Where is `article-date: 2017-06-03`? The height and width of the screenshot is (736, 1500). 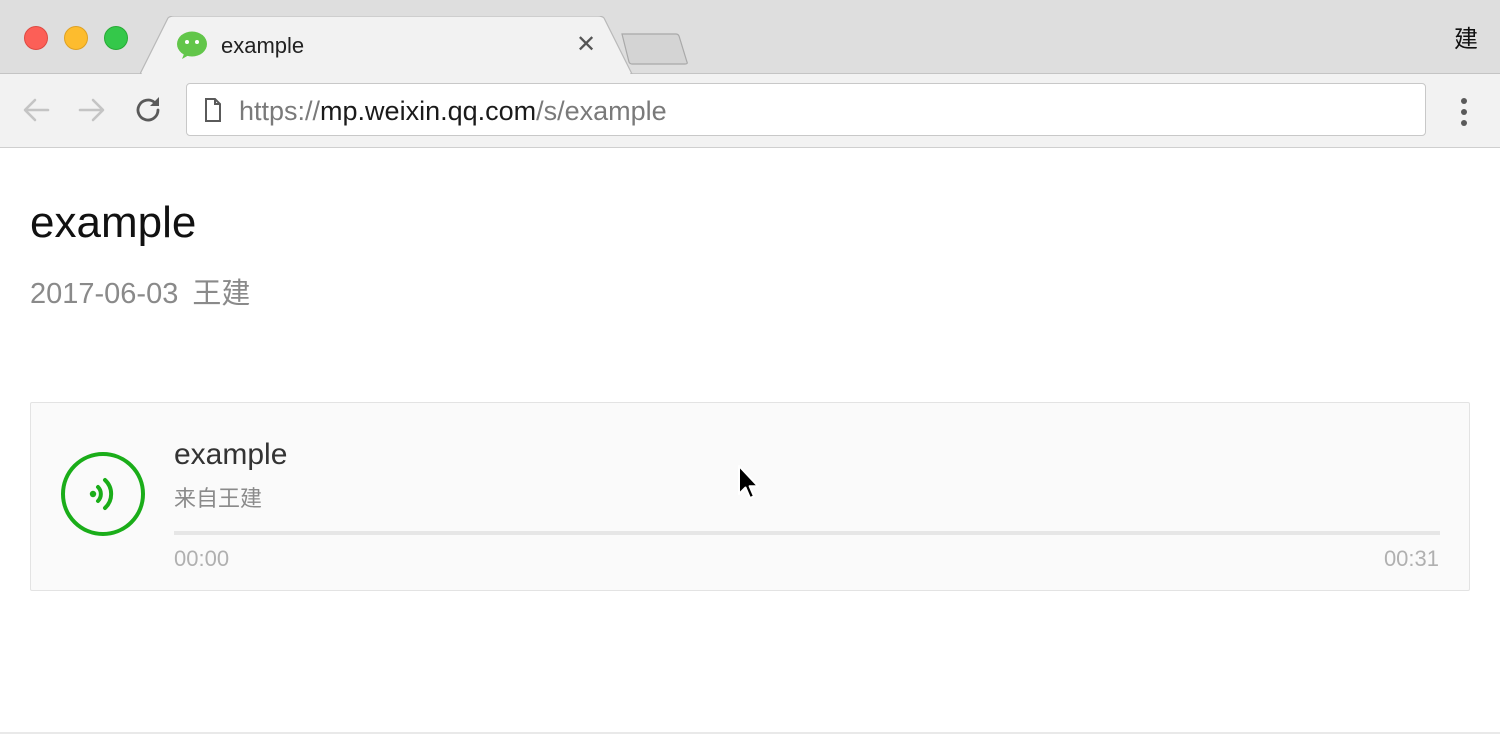 article-date: 2017-06-03 is located at coordinates (104, 294).